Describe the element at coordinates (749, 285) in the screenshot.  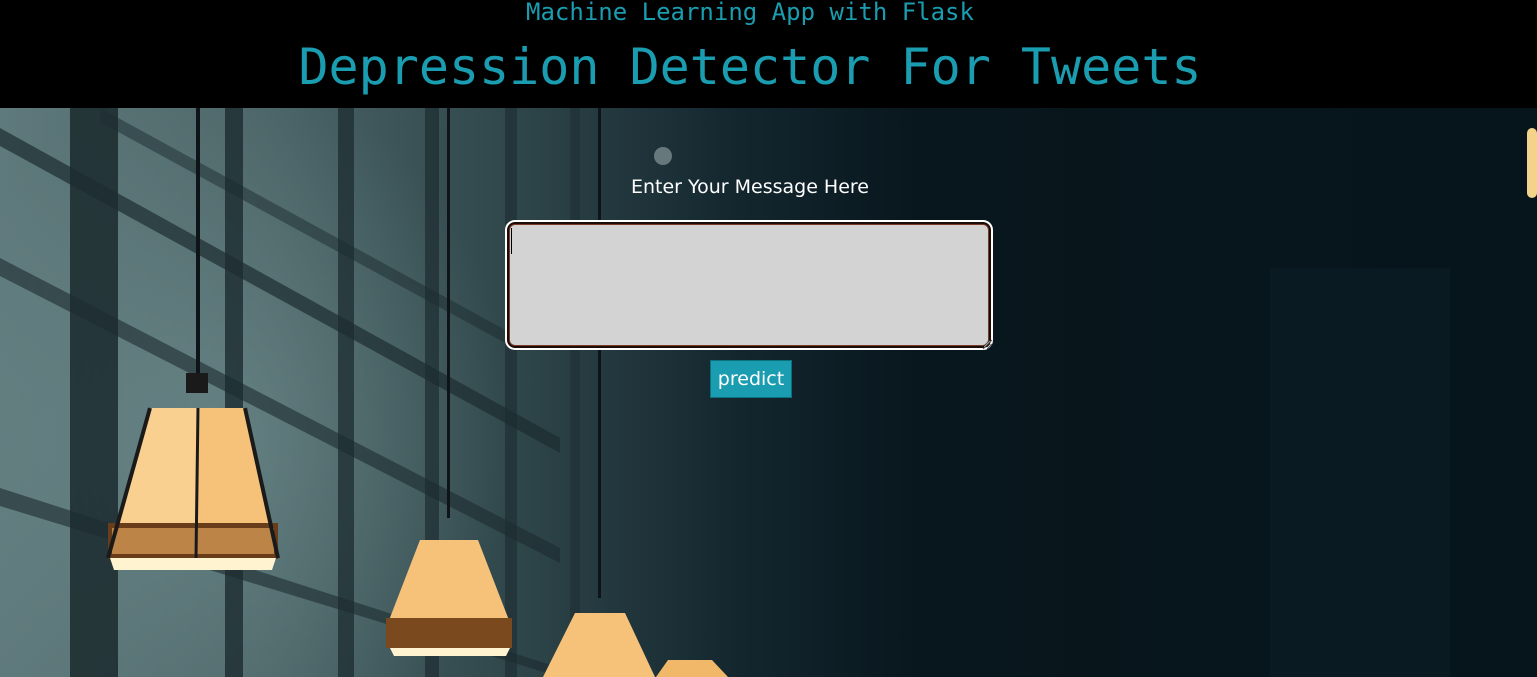
I see `message-textarea` at that location.